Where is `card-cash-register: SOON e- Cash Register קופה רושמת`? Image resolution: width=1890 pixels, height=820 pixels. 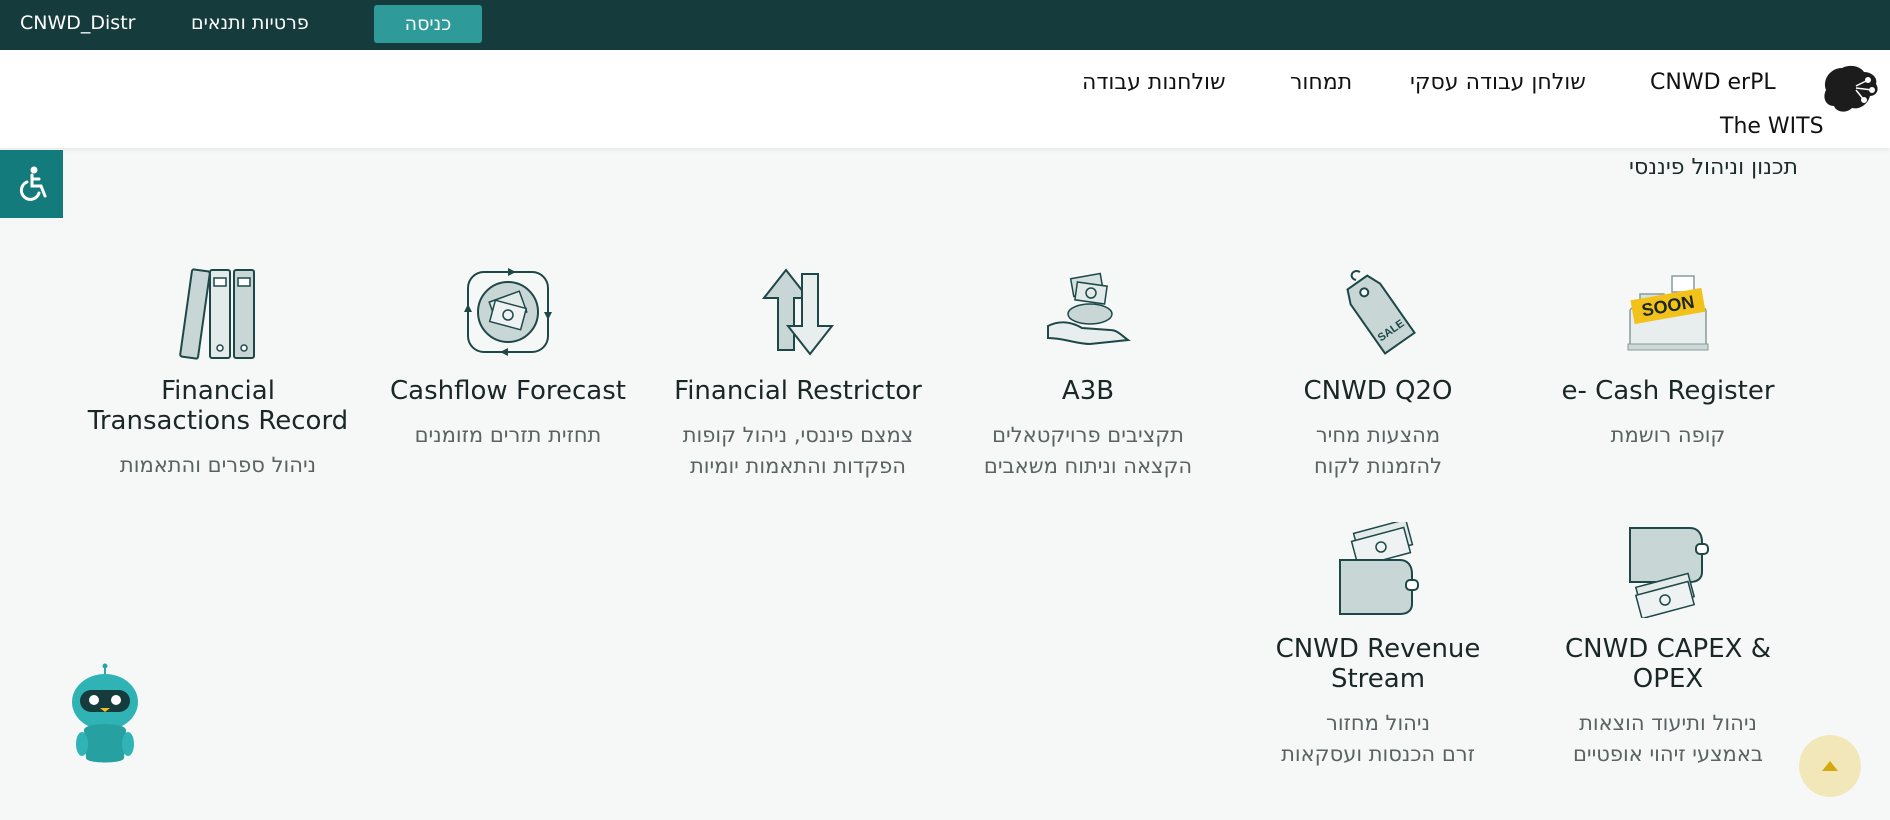 card-cash-register: SOON e- Cash Register קופה רושמת is located at coordinates (1668, 357).